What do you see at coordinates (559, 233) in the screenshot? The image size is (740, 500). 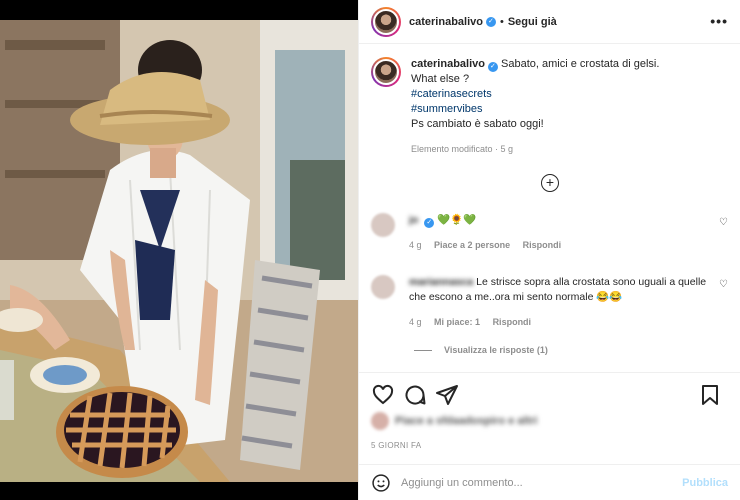 I see `comment-body: jo ✓ 💚🌻💚 4 g Piace a 2 persone Rispondi` at bounding box center [559, 233].